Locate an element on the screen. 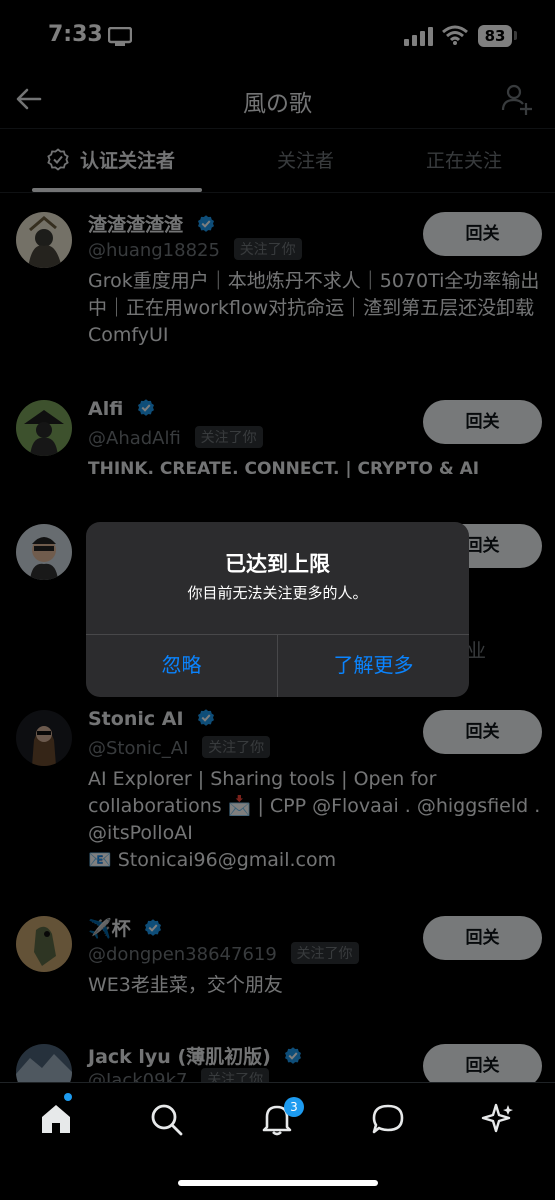 The width and height of the screenshot is (555, 1200). alert-message: 你目前无法关注更多的人。 is located at coordinates (277, 593).